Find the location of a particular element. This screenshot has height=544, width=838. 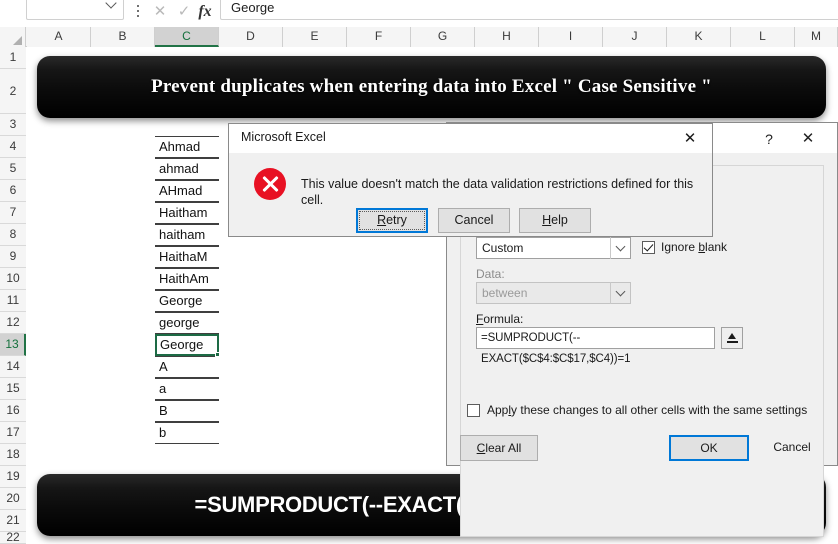

column-header-j: J is located at coordinates (635, 37).